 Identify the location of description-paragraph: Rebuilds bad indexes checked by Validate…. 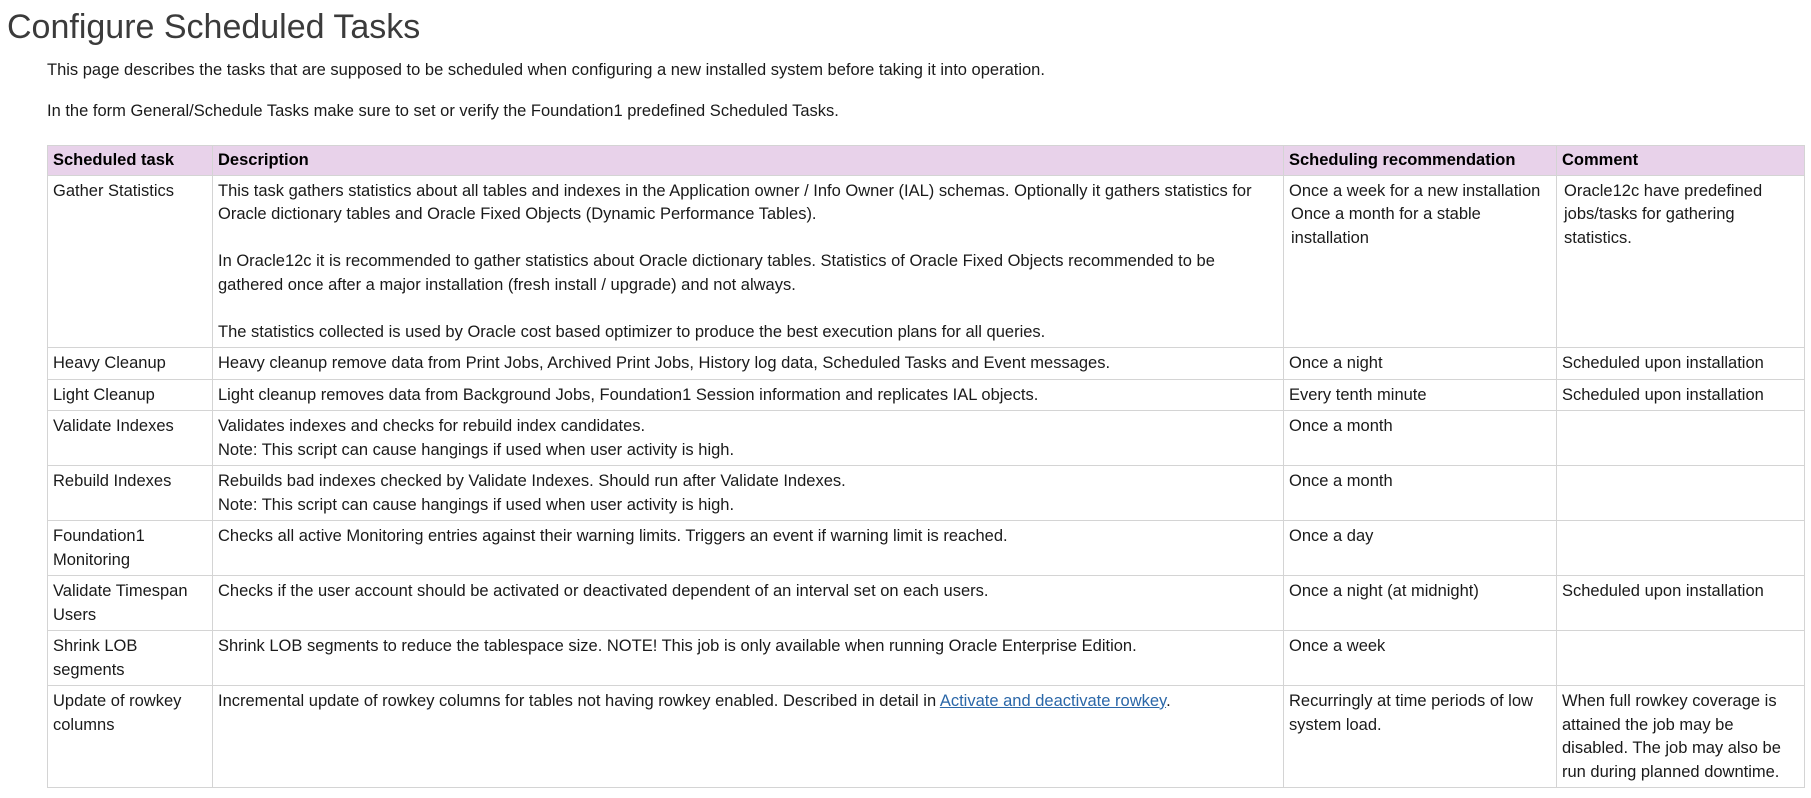
(532, 481).